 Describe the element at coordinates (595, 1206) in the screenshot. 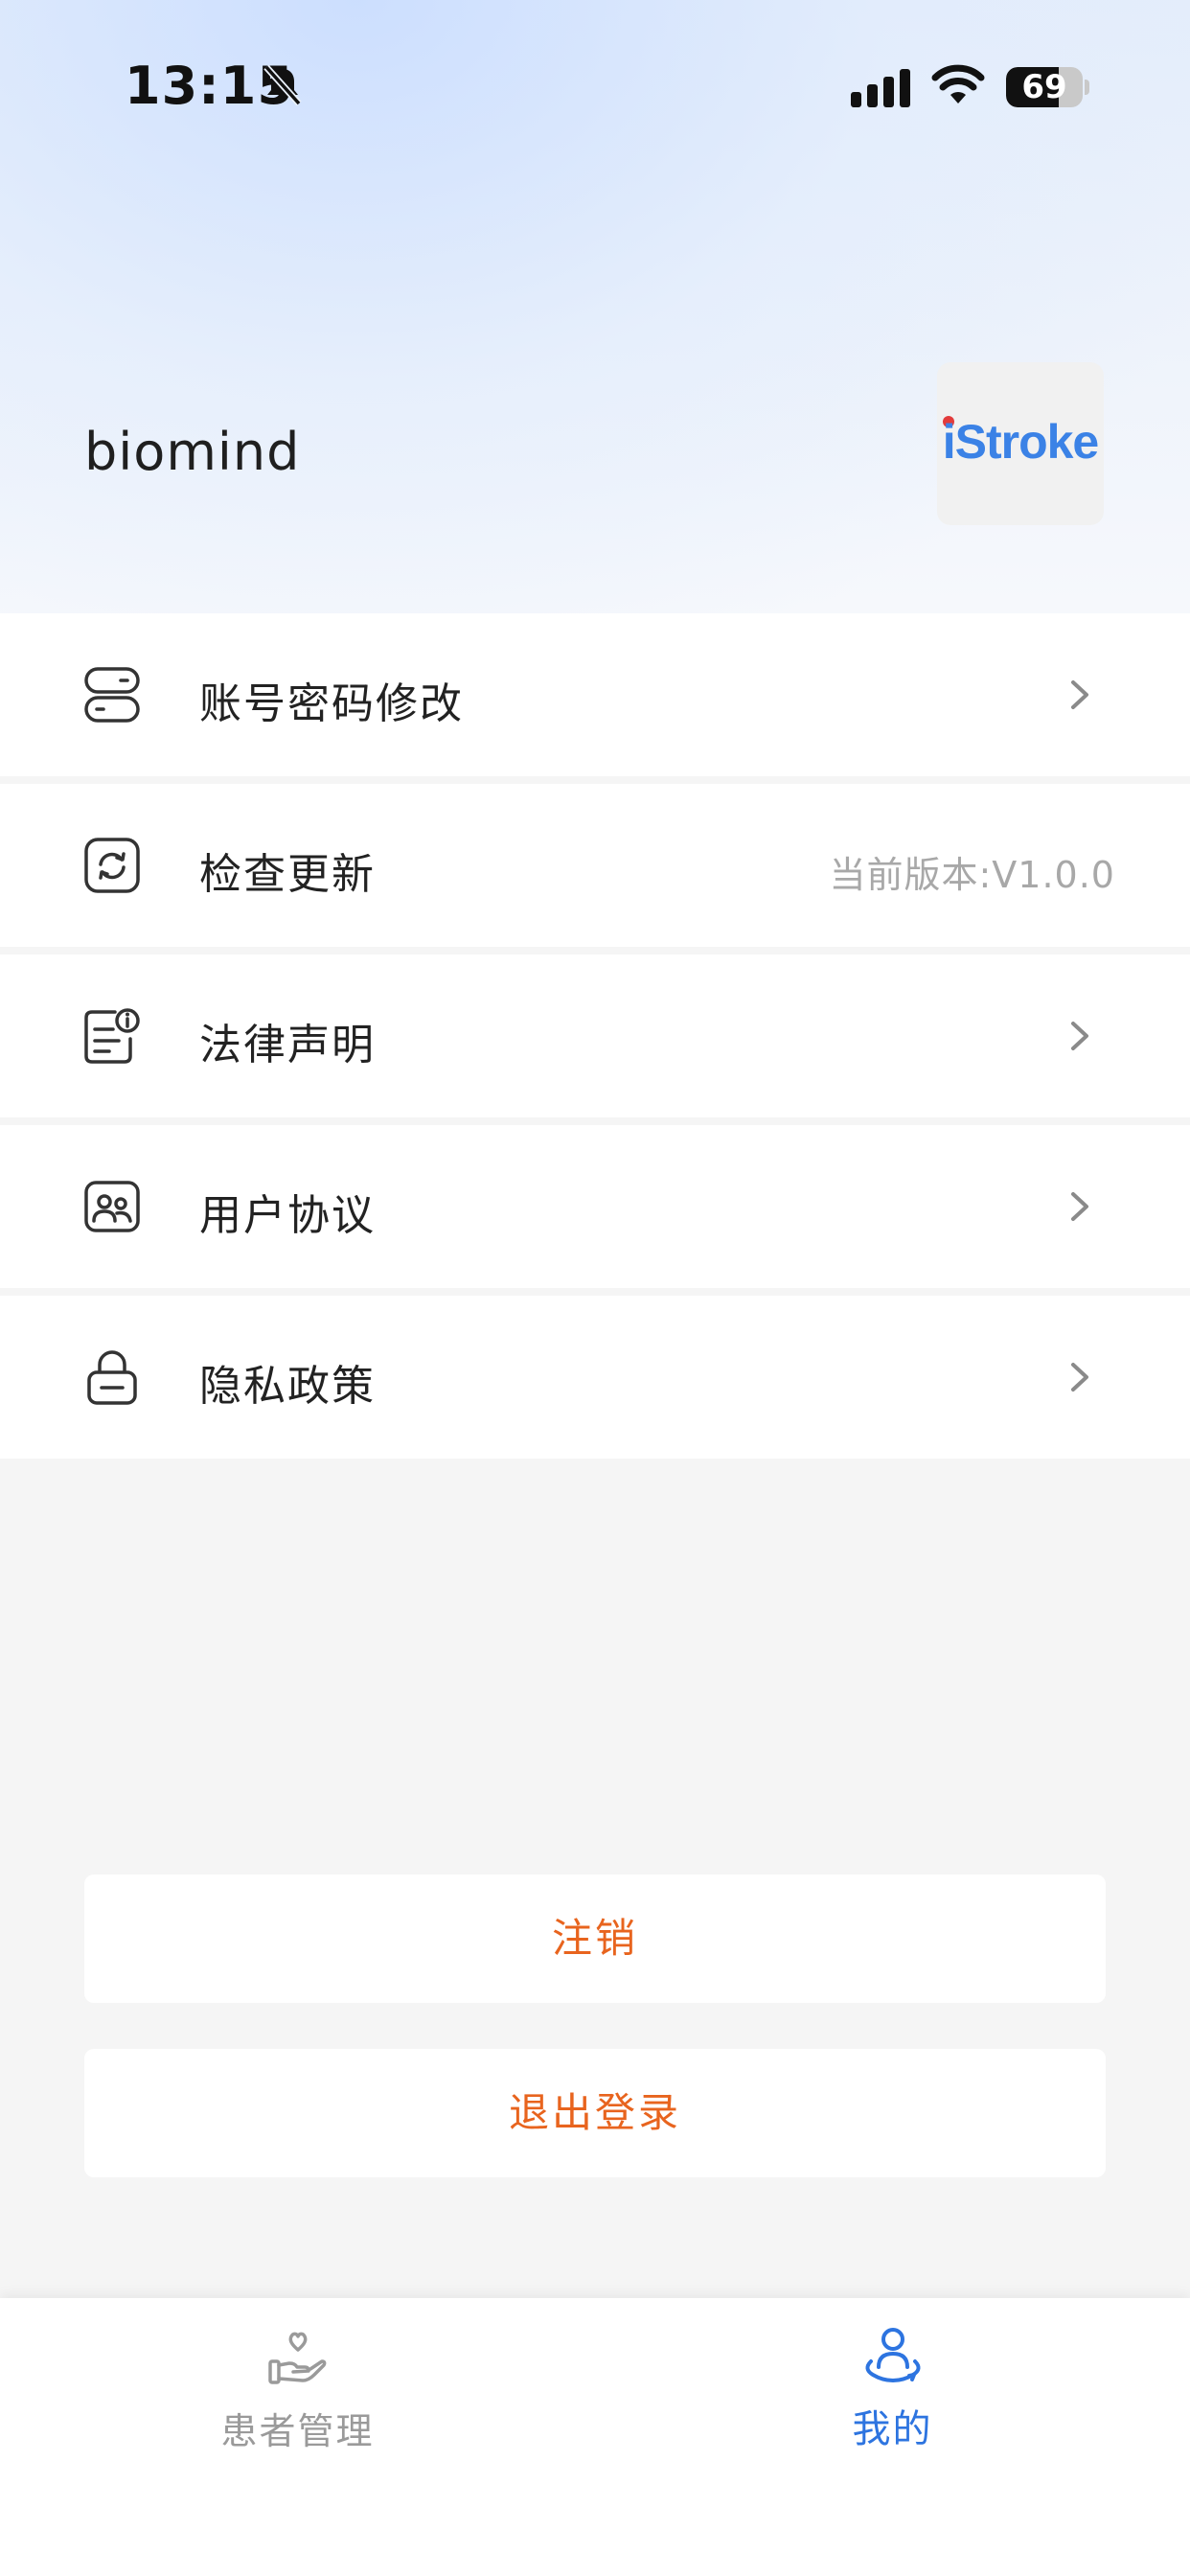

I see `menu-item-user-agreement: 用户协议` at that location.